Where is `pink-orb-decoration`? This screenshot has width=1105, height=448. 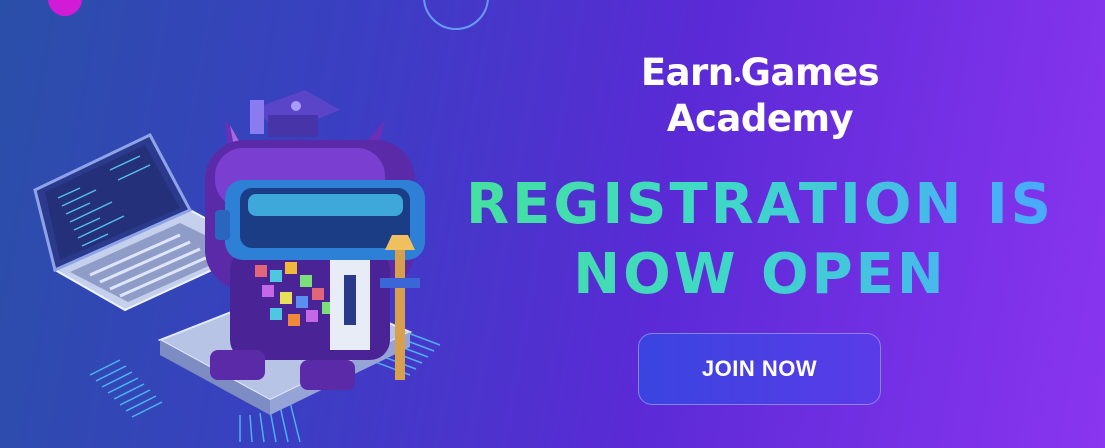
pink-orb-decoration is located at coordinates (65, 8).